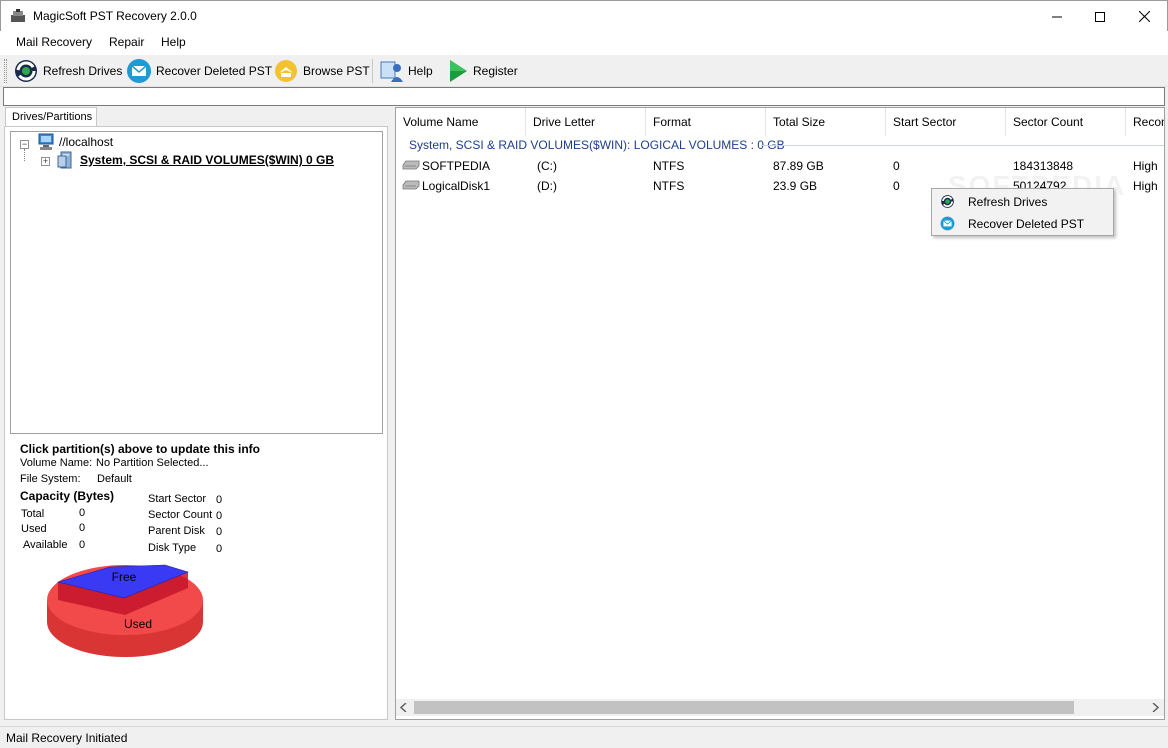  What do you see at coordinates (24, 144) in the screenshot?
I see `collapse-toggle-localhost: −` at bounding box center [24, 144].